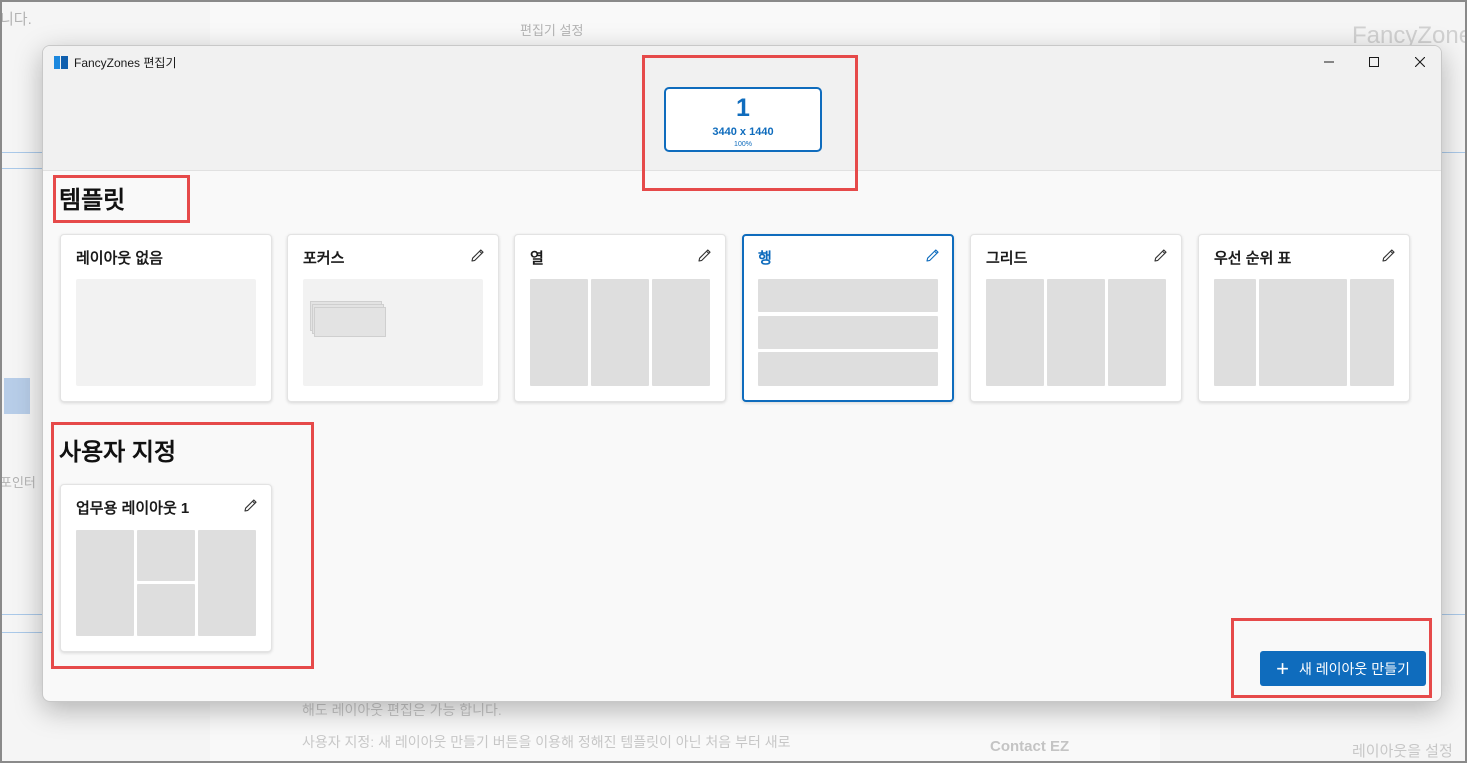  What do you see at coordinates (1007, 258) in the screenshot?
I see `template-label: 그리드` at bounding box center [1007, 258].